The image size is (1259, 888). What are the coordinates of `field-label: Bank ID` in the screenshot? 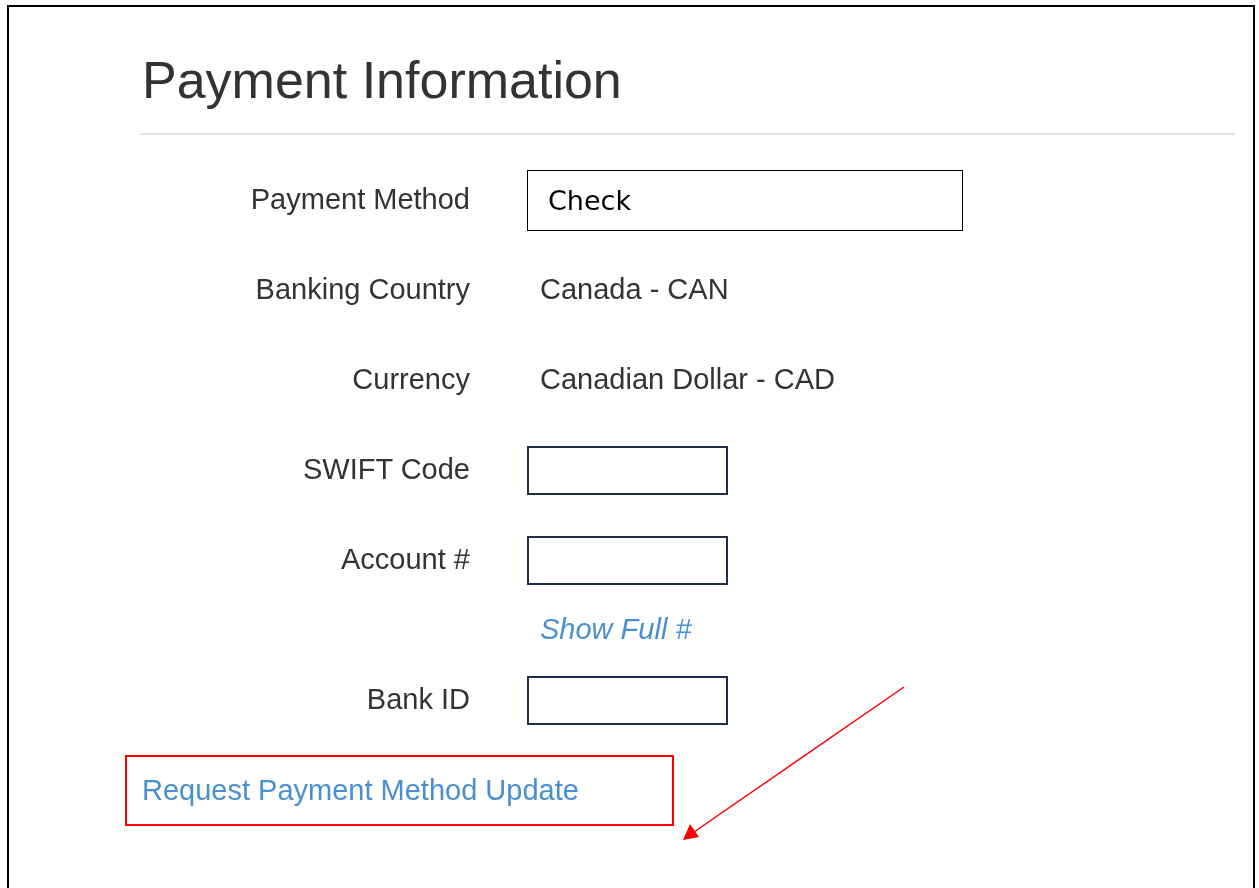 It's located at (418, 700).